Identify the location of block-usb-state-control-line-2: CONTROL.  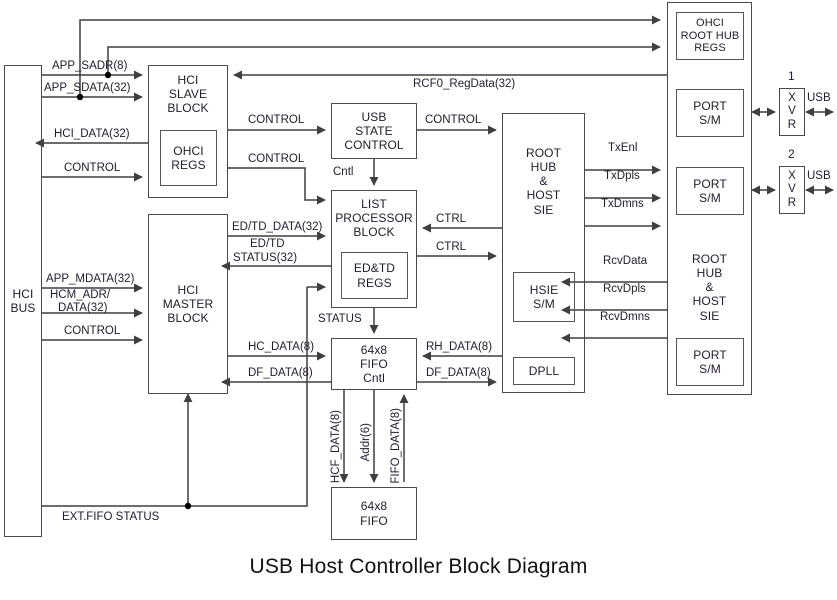
(374, 145).